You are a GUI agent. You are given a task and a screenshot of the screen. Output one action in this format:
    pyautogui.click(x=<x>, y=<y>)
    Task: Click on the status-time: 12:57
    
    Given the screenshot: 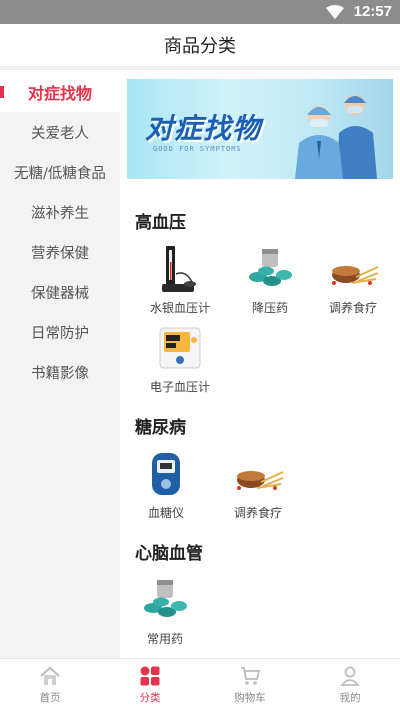 What is the action you would take?
    pyautogui.click(x=372, y=11)
    